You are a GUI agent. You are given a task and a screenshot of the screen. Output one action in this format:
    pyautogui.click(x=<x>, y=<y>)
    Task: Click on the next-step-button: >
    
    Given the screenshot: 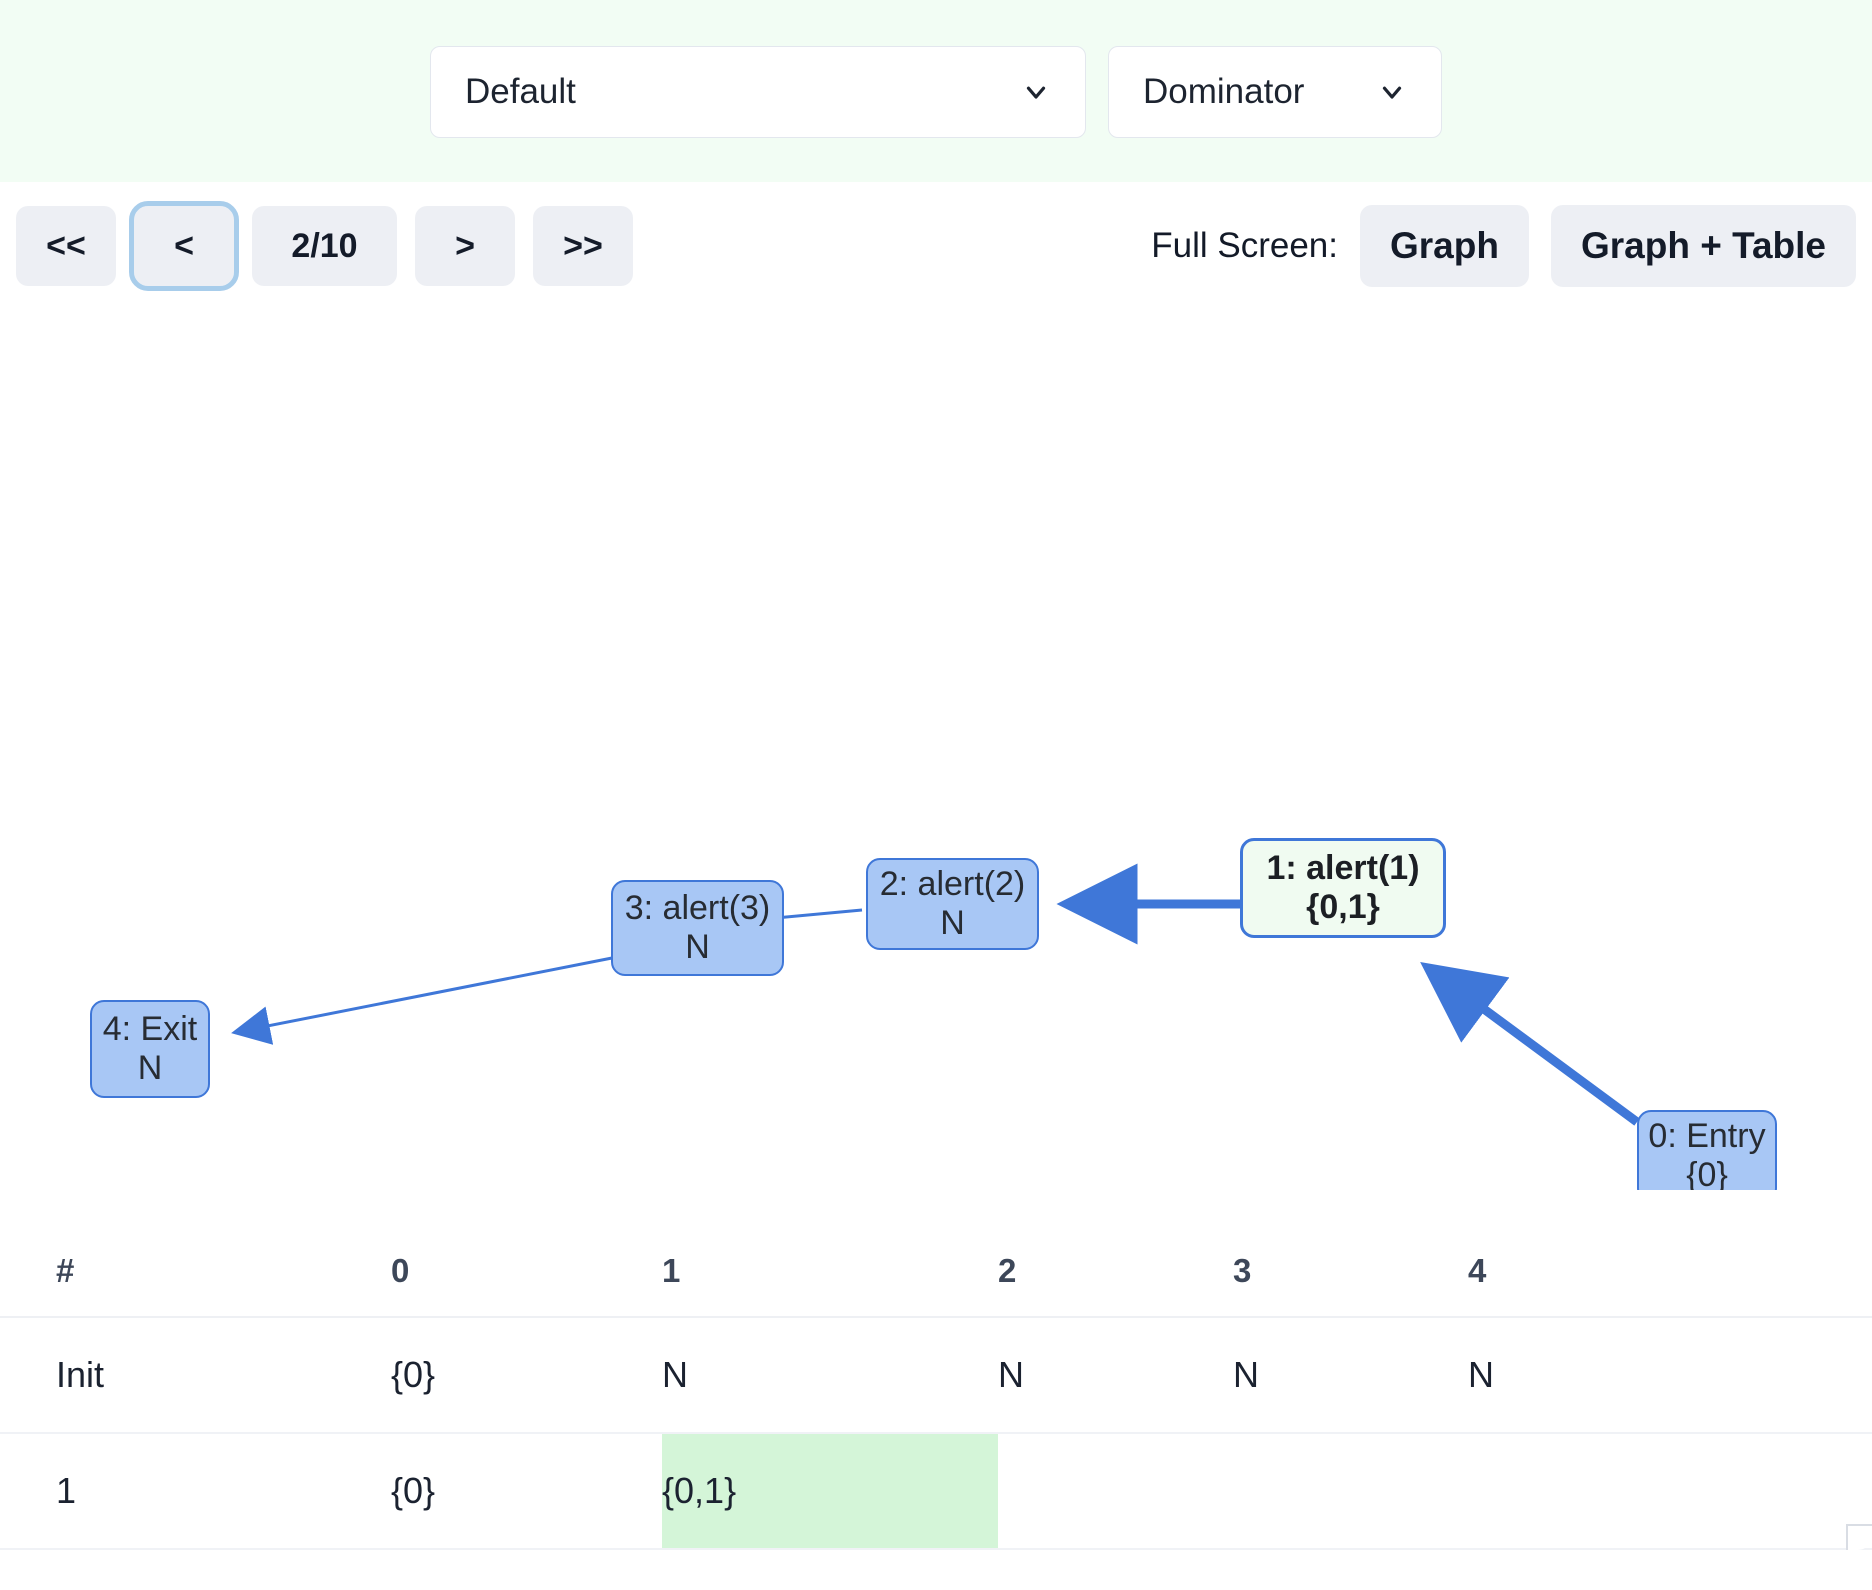 What is the action you would take?
    pyautogui.click(x=465, y=246)
    